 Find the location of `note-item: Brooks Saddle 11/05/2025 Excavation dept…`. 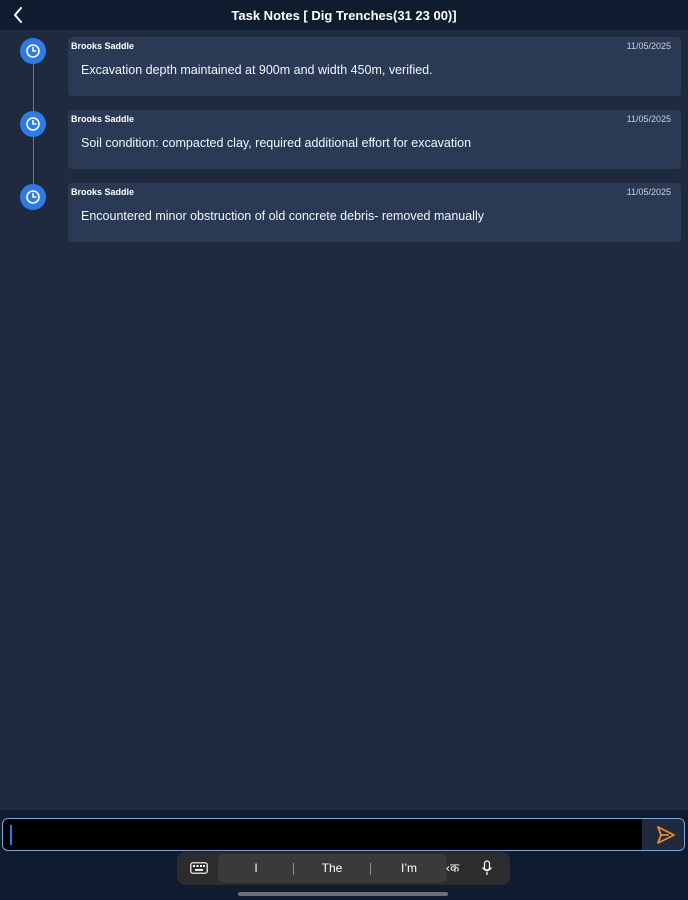

note-item: Brooks Saddle 11/05/2025 Excavation dept… is located at coordinates (344, 63).